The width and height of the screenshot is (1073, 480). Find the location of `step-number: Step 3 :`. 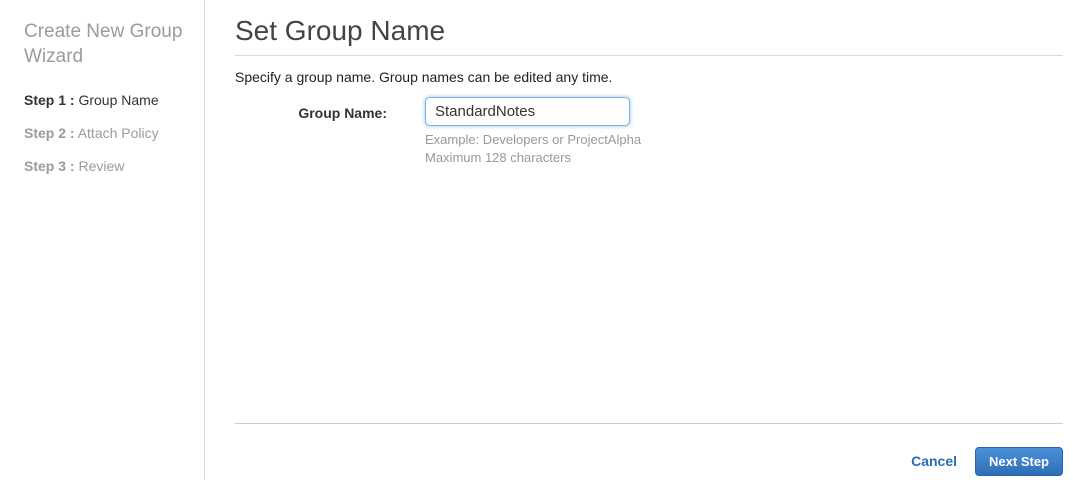

step-number: Step 3 : is located at coordinates (49, 166).